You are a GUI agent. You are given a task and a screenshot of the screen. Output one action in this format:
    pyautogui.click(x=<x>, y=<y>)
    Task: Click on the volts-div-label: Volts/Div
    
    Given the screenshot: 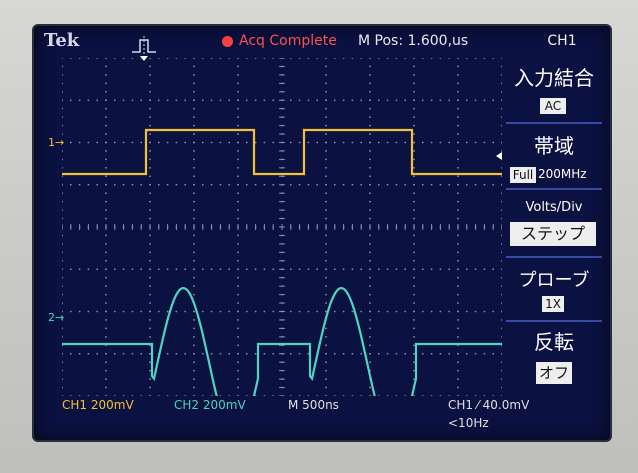 What is the action you would take?
    pyautogui.click(x=554, y=207)
    